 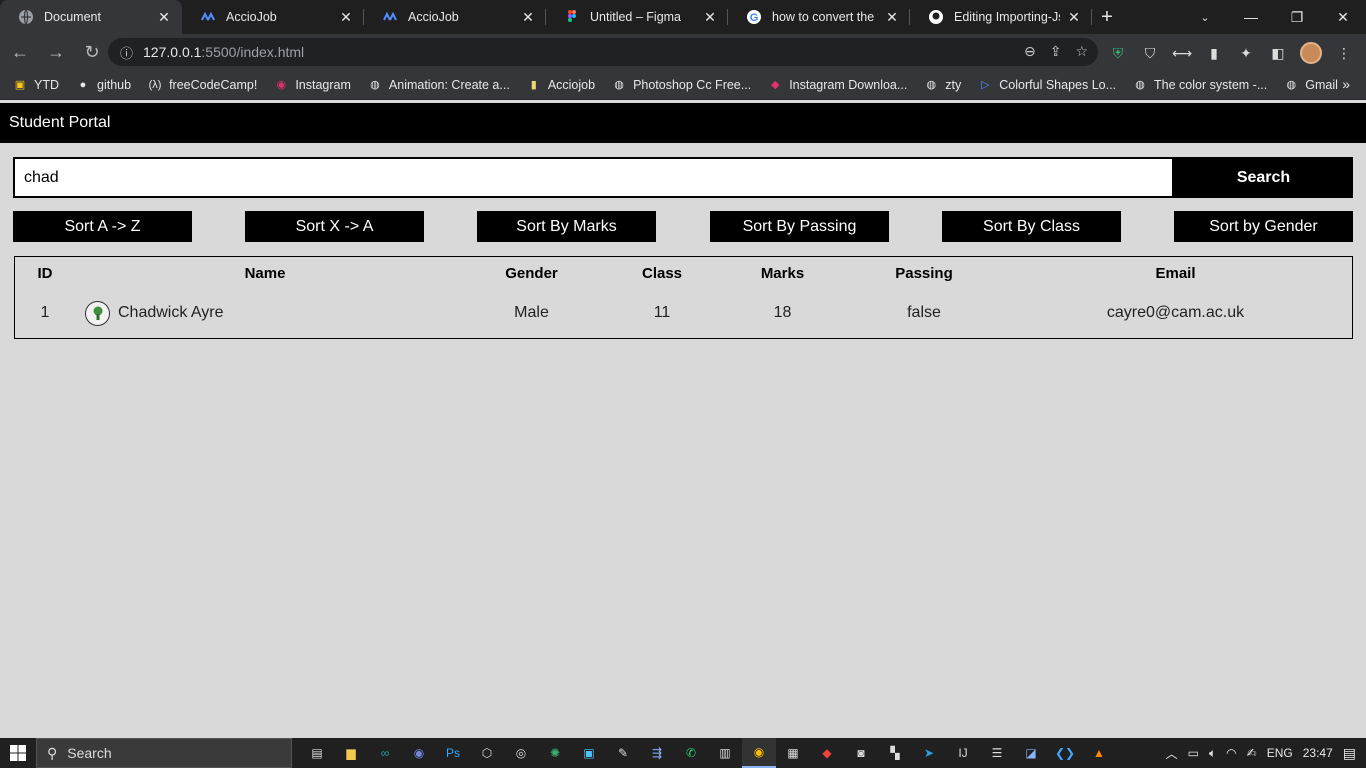 I want to click on sort-z-a-button: Sort X -> A, so click(x=334, y=226).